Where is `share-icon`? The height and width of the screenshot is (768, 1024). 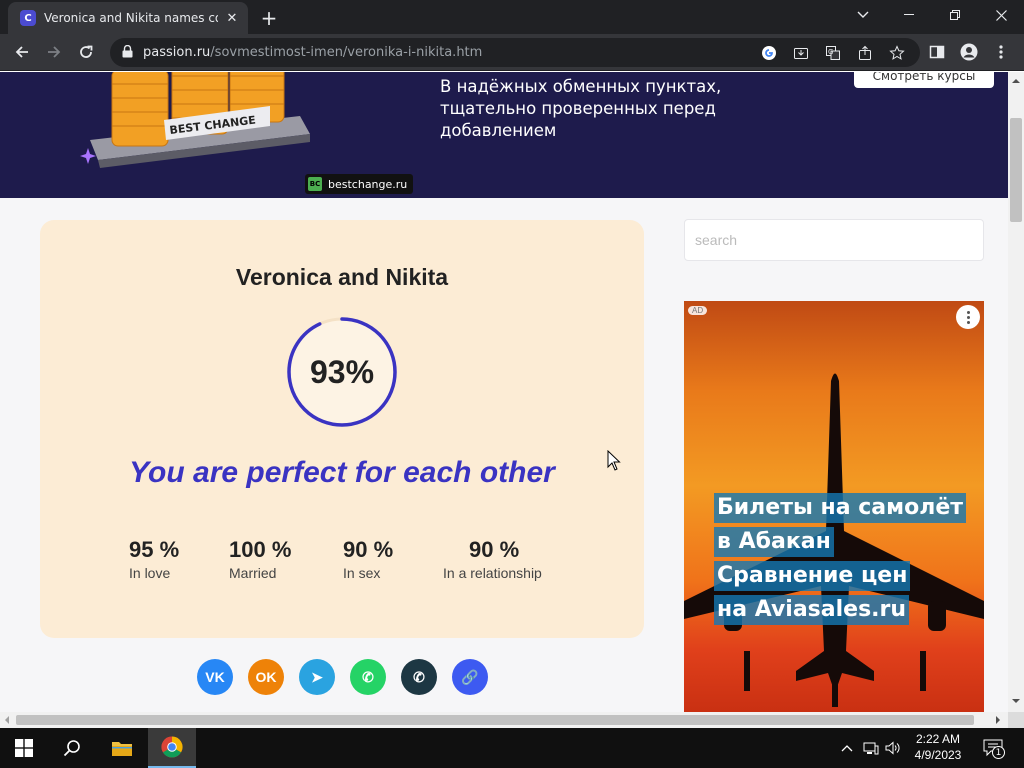
share-icon is located at coordinates (865, 53).